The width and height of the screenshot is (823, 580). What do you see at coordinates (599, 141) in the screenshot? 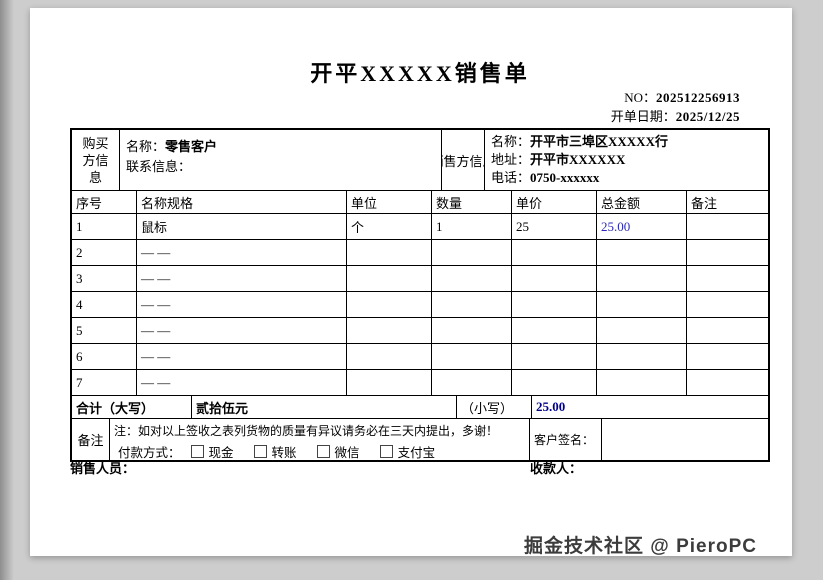
I see `seller-name-value: 开平市三埠区XXXXX行` at bounding box center [599, 141].